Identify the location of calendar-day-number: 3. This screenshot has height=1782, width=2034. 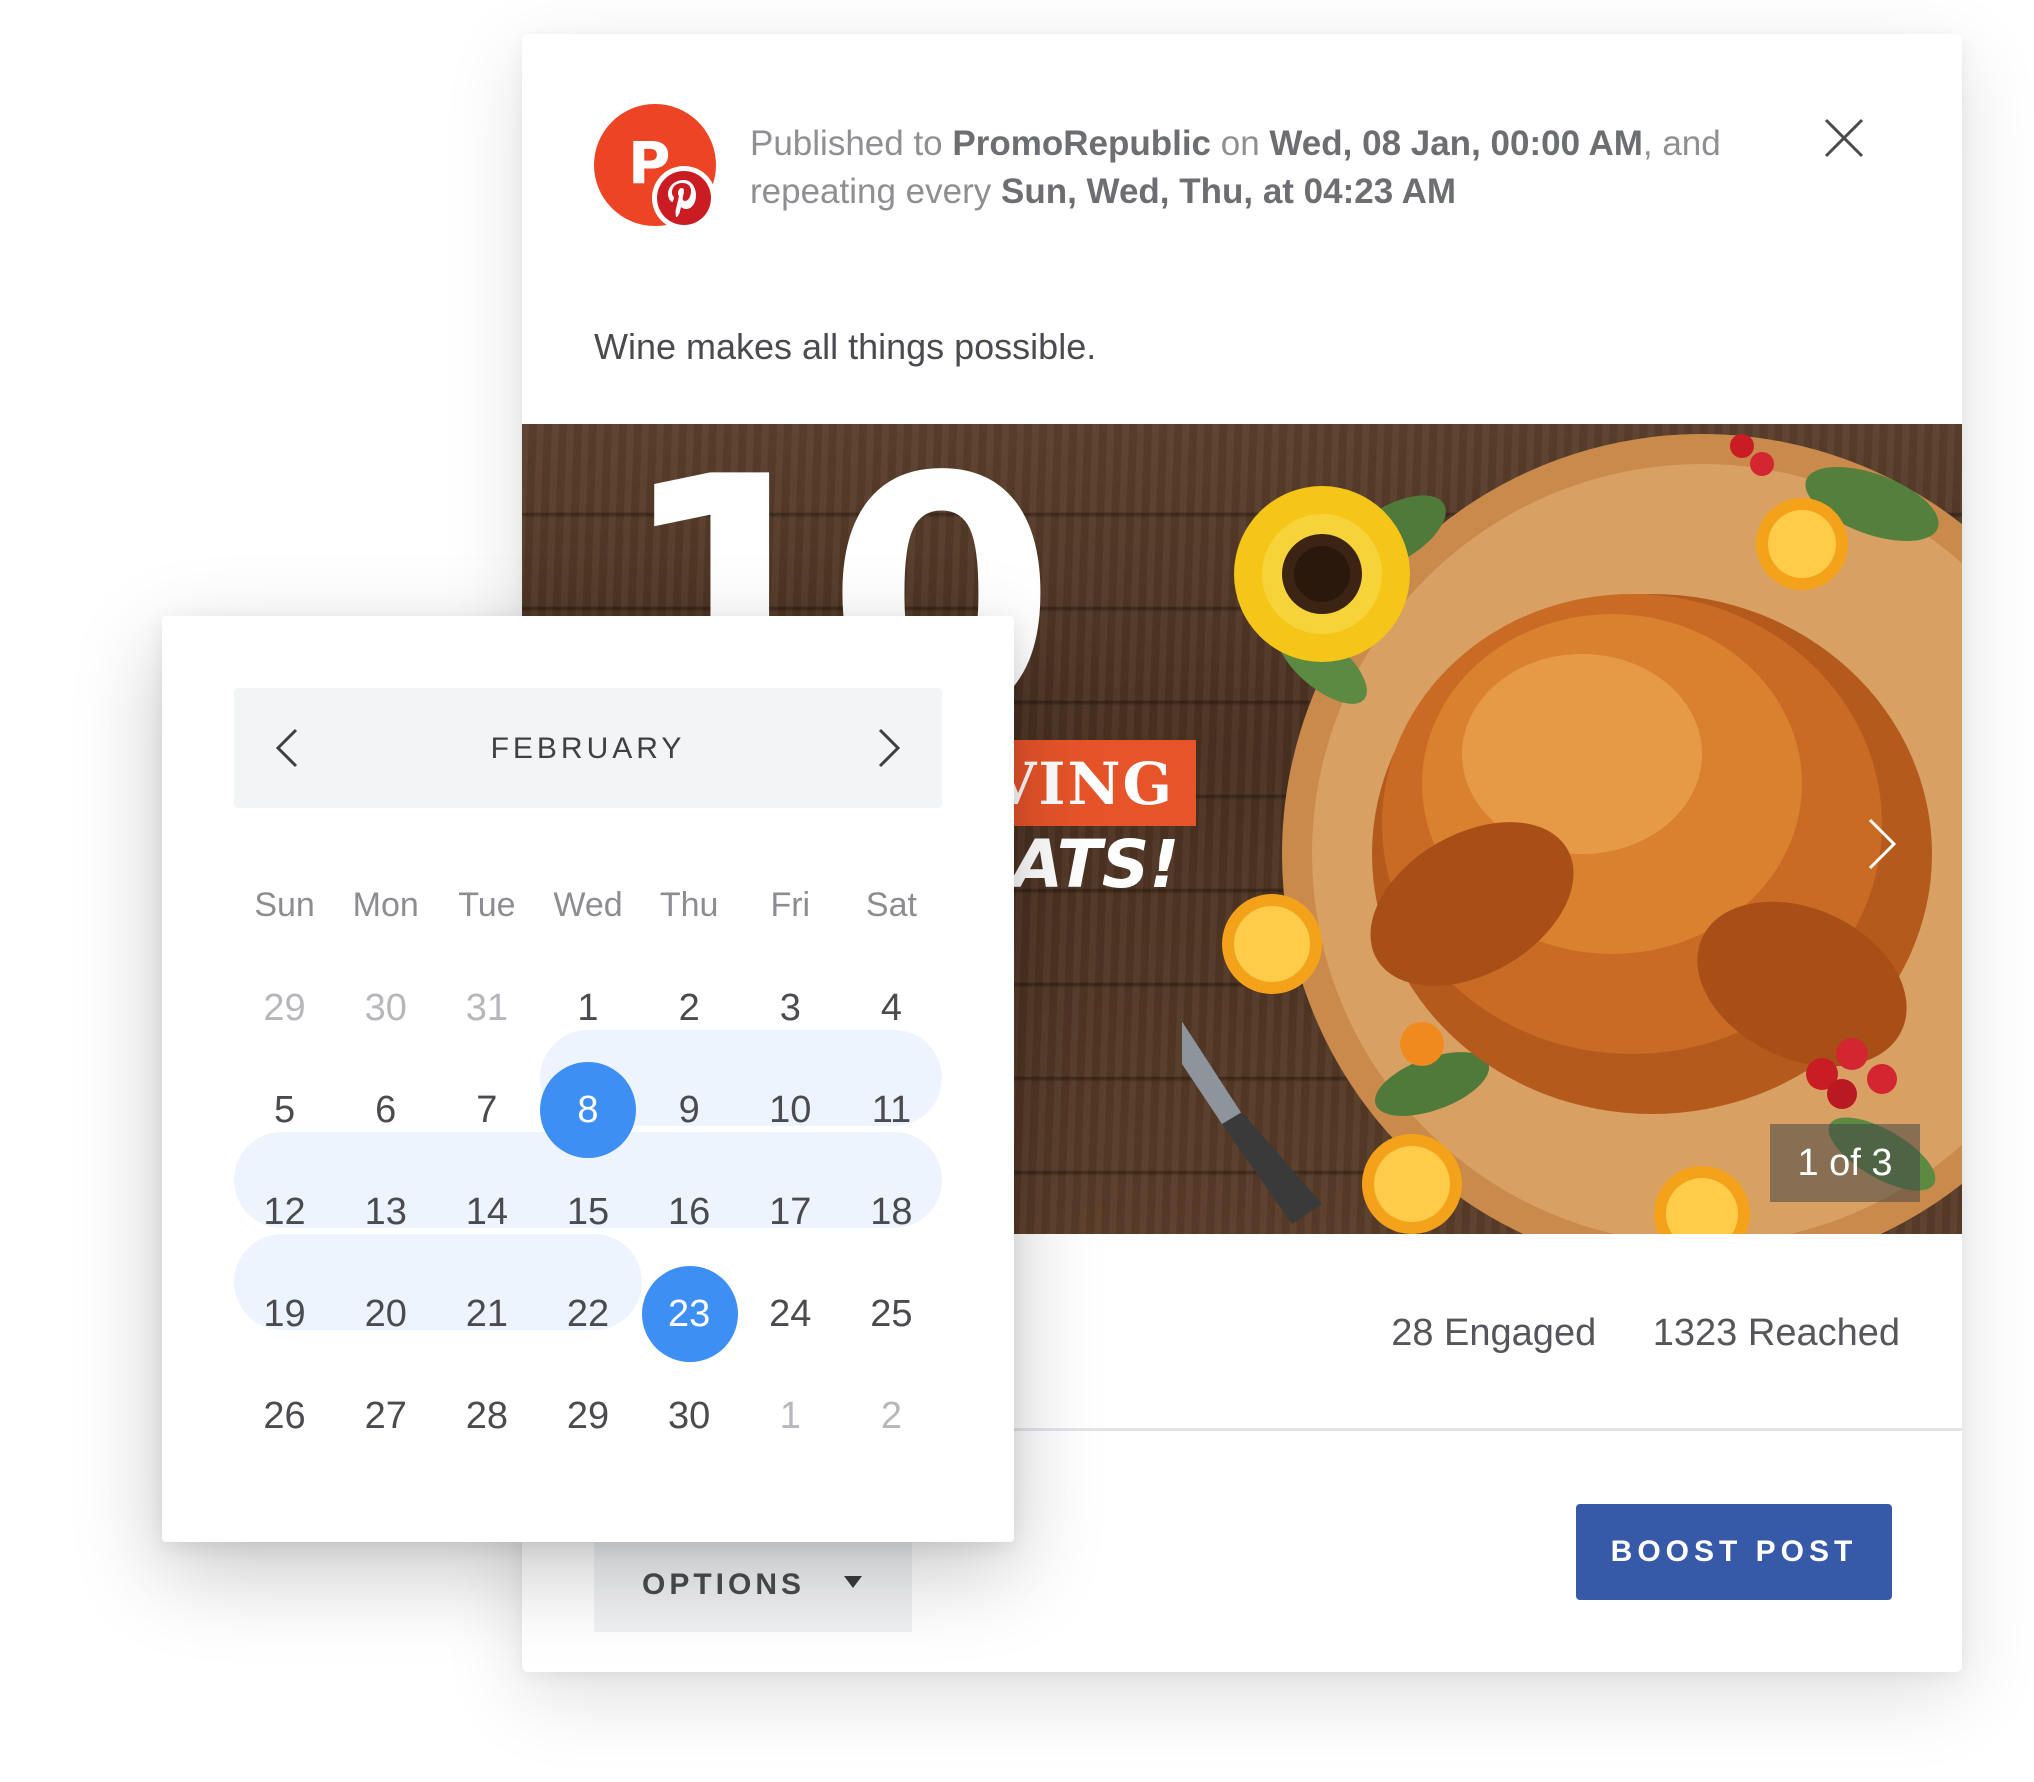
(790, 1008).